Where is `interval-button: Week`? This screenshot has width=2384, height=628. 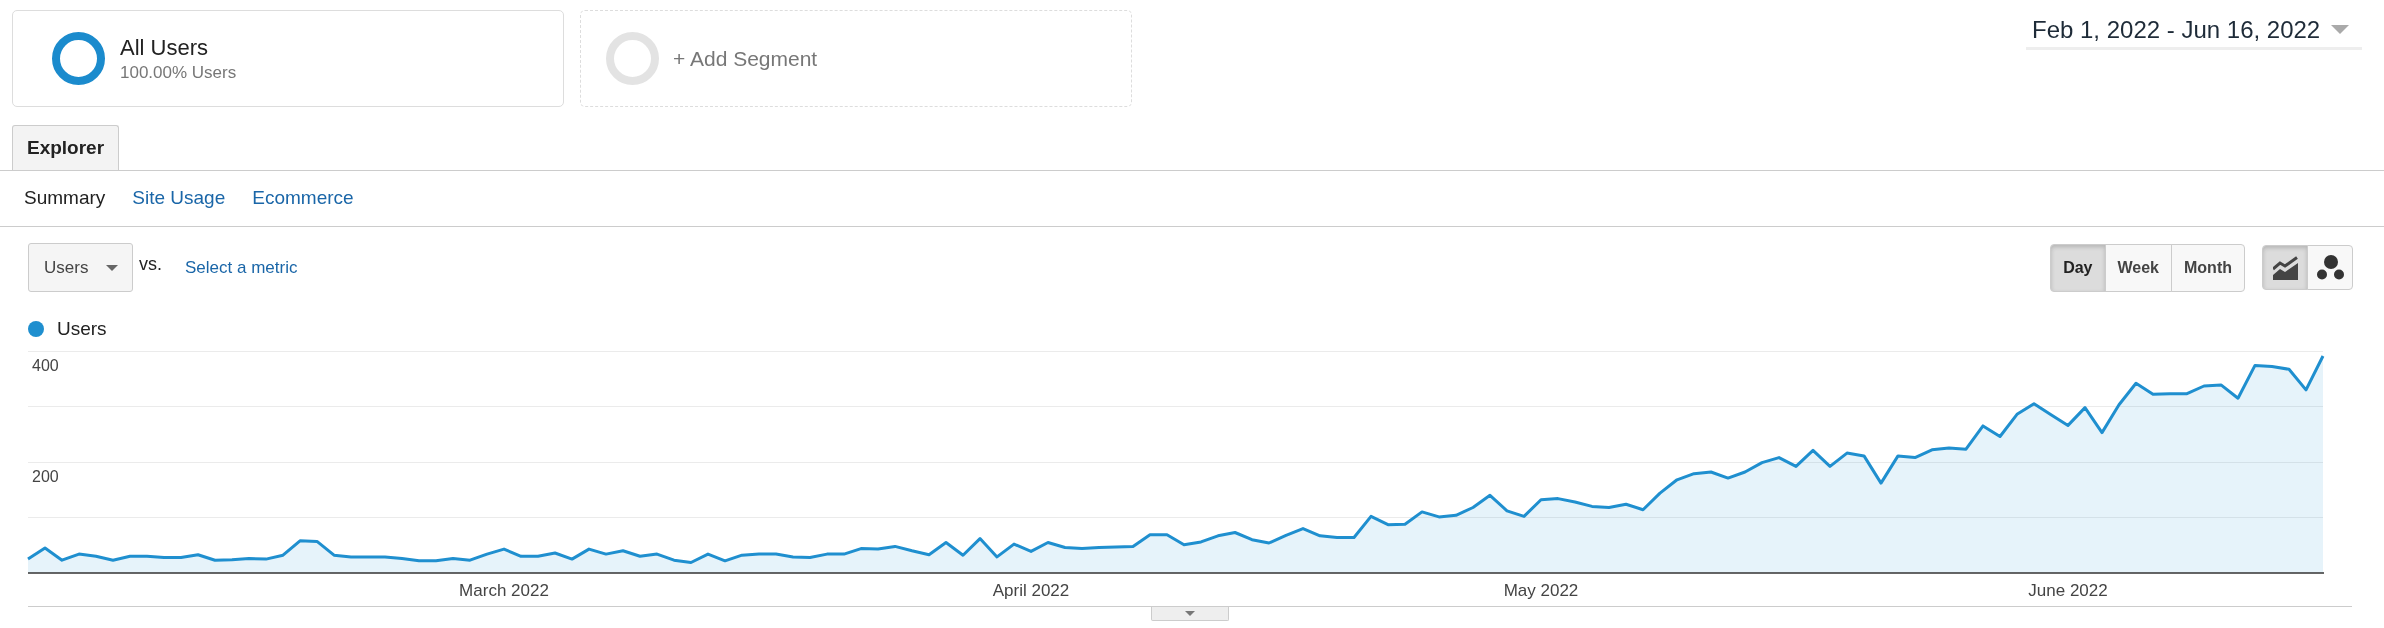 interval-button: Week is located at coordinates (2138, 267).